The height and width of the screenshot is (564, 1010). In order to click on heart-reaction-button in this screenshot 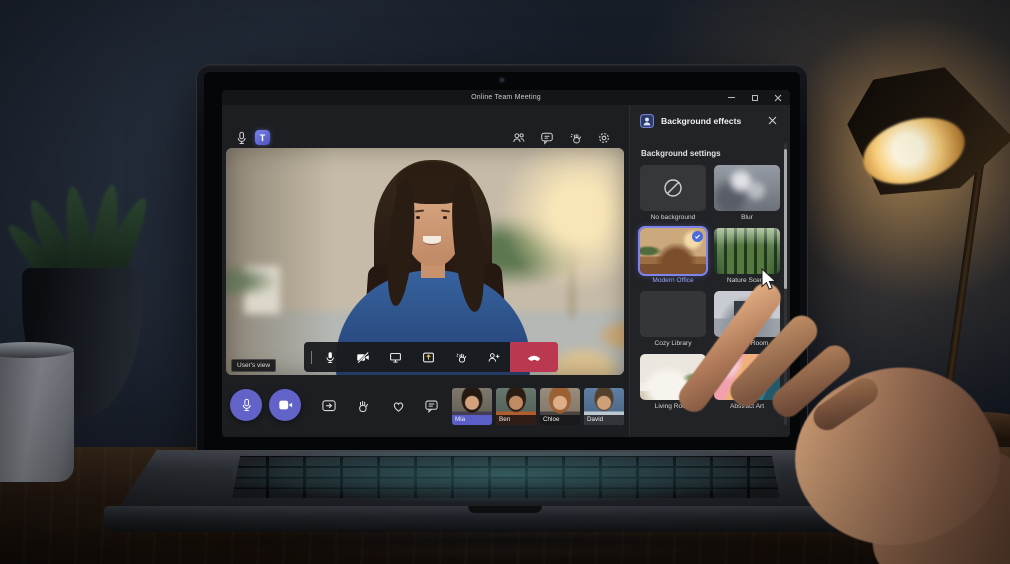, I will do `click(398, 405)`.